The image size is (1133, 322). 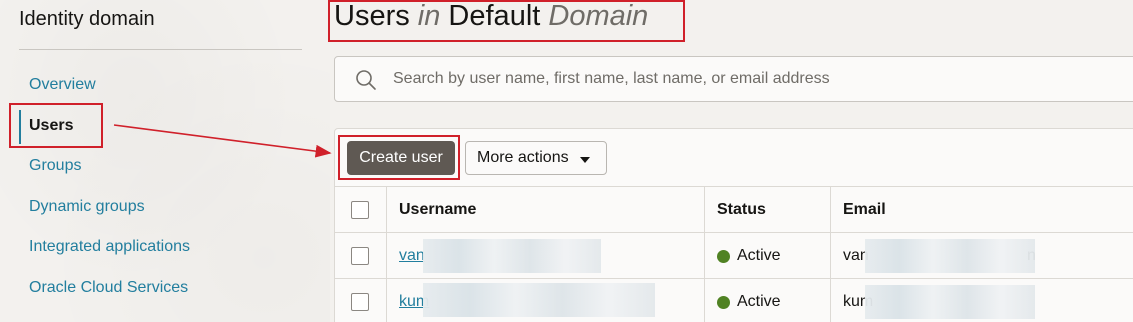 I want to click on column-header-email: Email, so click(x=864, y=210).